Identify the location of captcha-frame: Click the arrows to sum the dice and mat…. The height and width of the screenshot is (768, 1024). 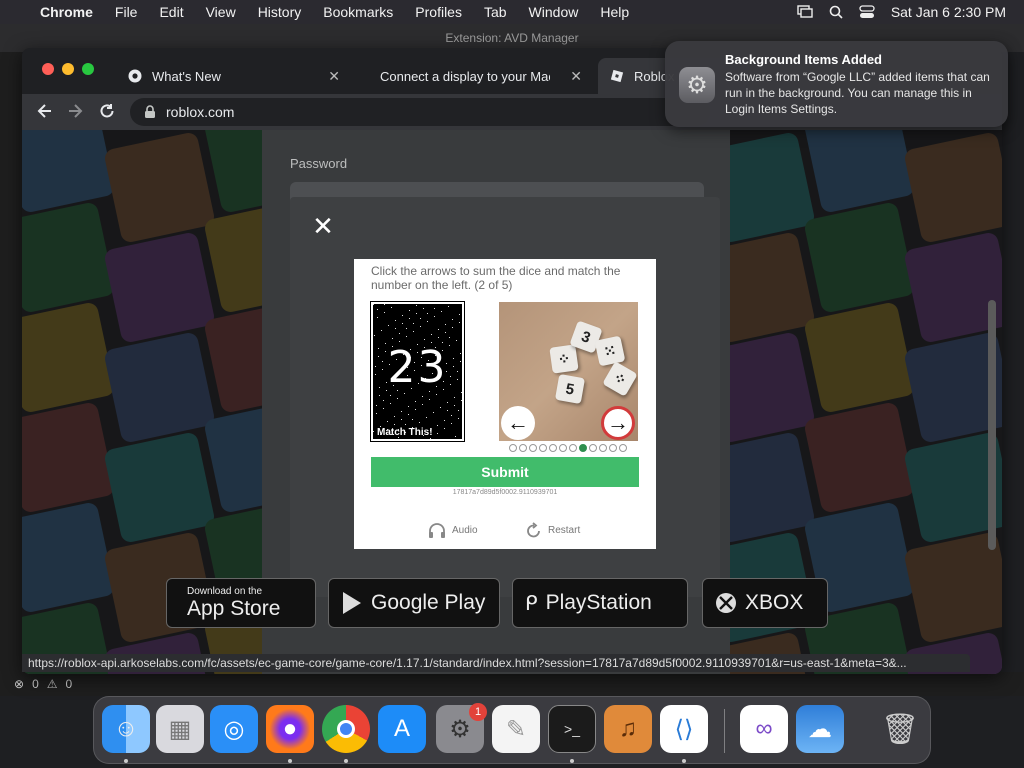
(505, 404).